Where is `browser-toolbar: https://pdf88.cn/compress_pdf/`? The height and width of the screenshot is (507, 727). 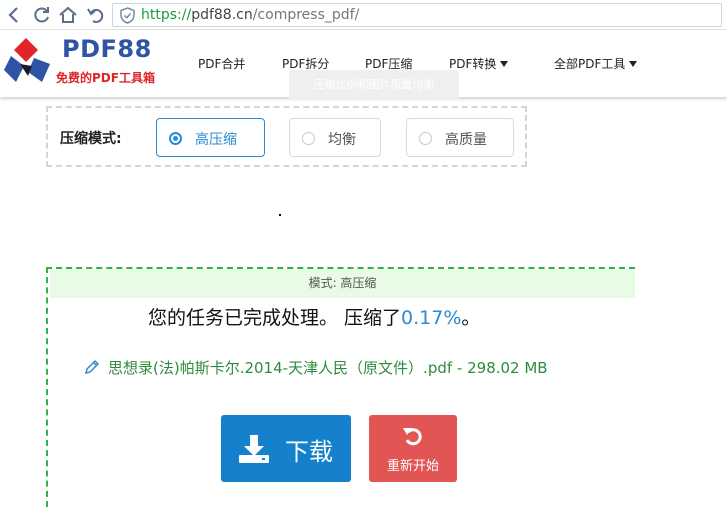
browser-toolbar: https://pdf88.cn/compress_pdf/ is located at coordinates (363, 15).